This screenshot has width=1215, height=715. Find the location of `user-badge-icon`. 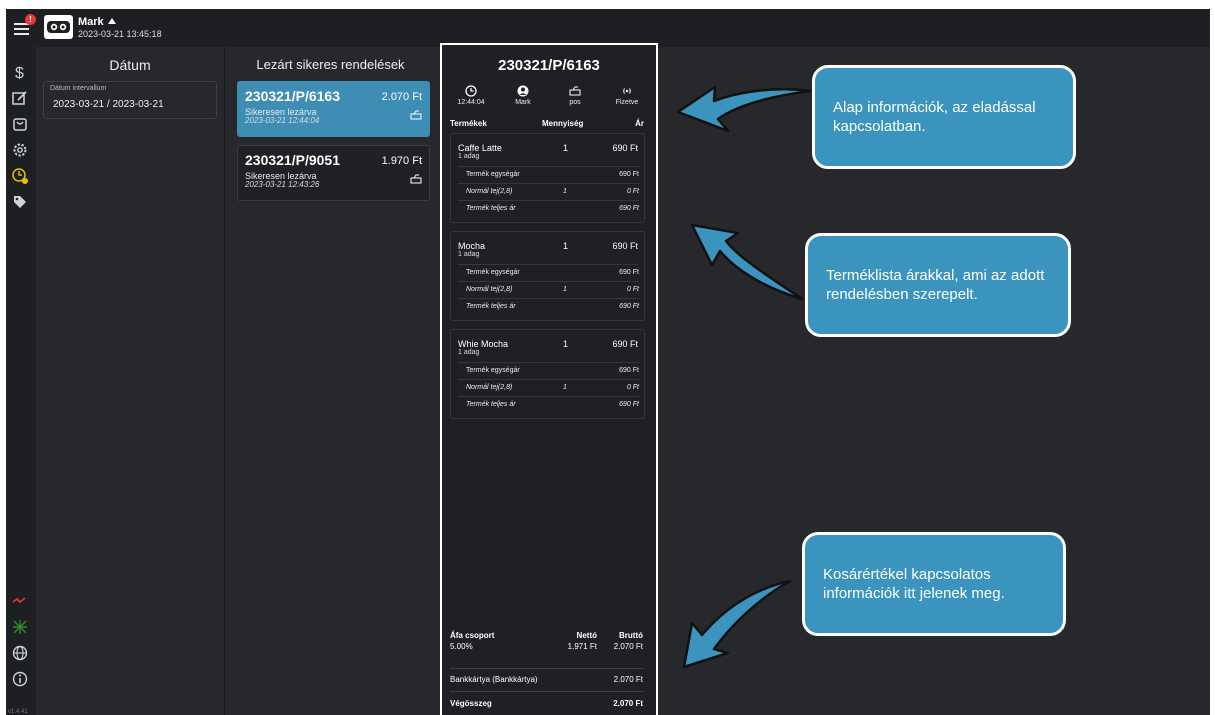

user-badge-icon is located at coordinates (111, 21).